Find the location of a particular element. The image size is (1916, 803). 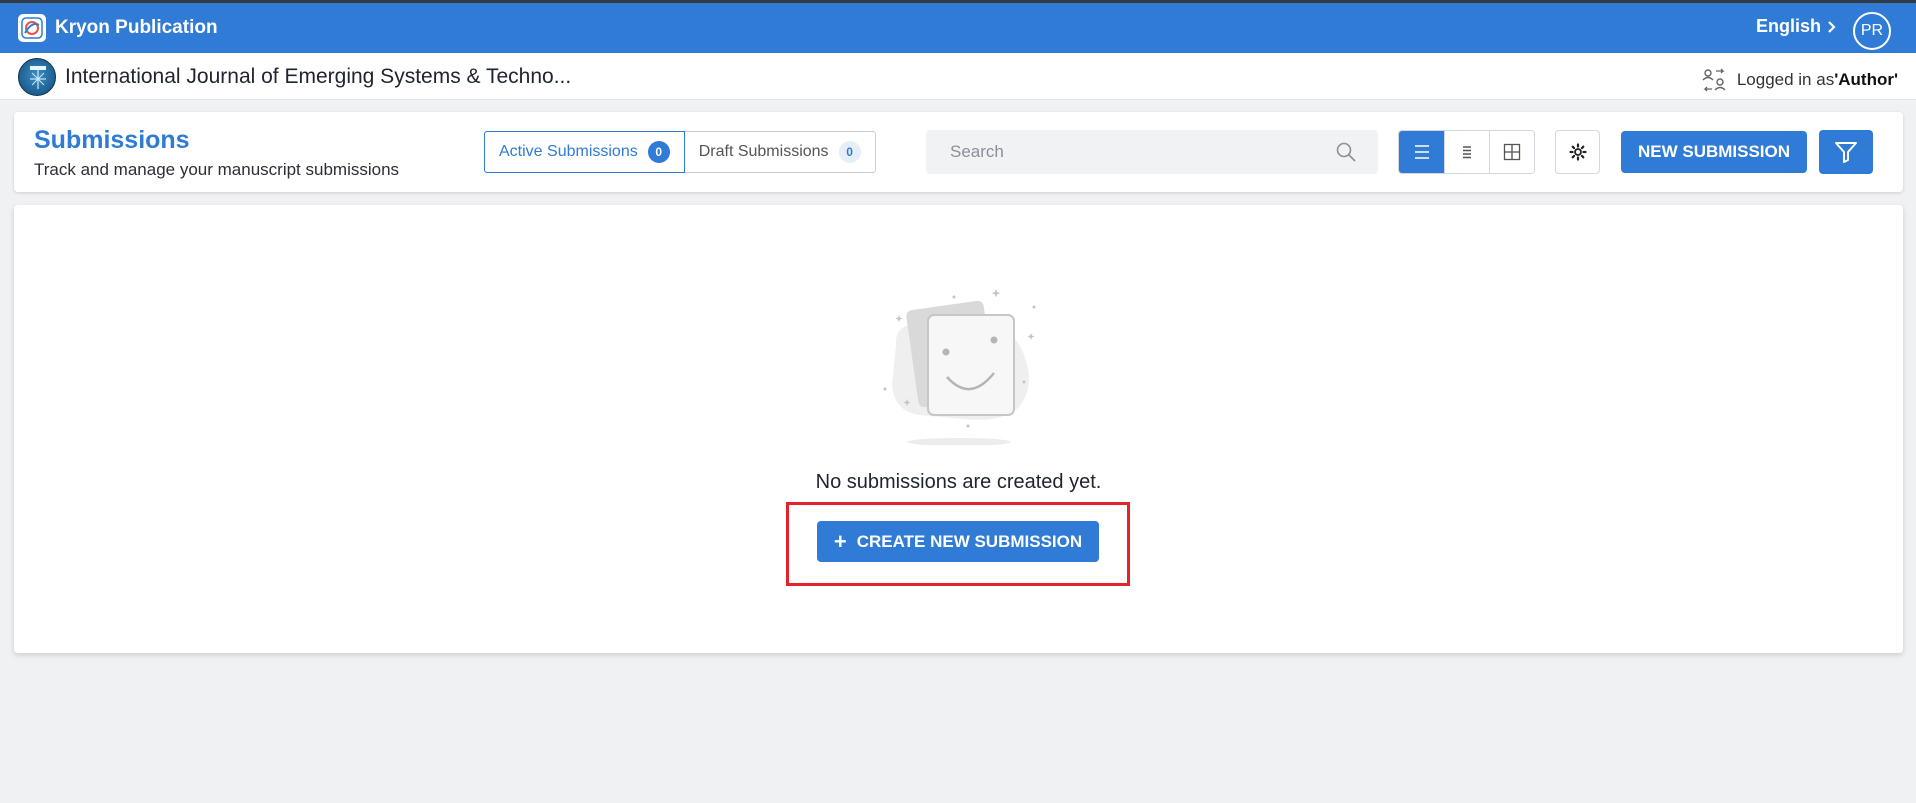

brand-name: Kryon Publication is located at coordinates (136, 27).